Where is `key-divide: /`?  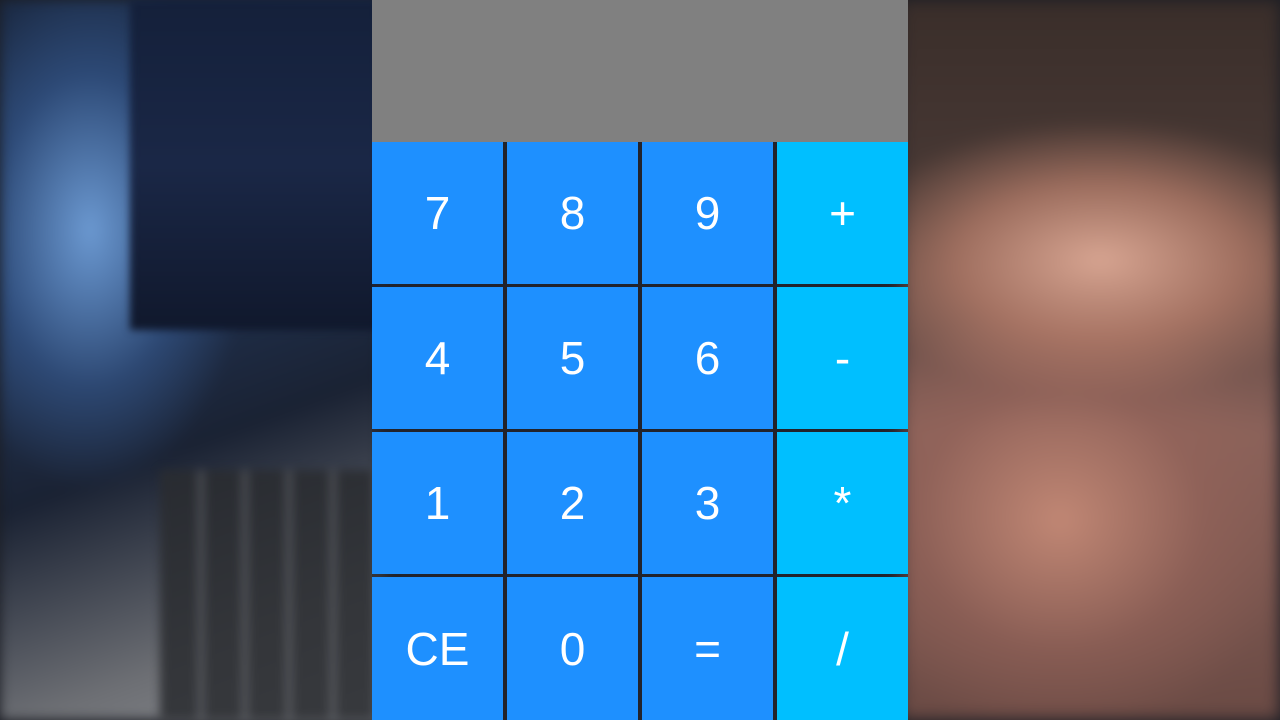
key-divide: / is located at coordinates (842, 648).